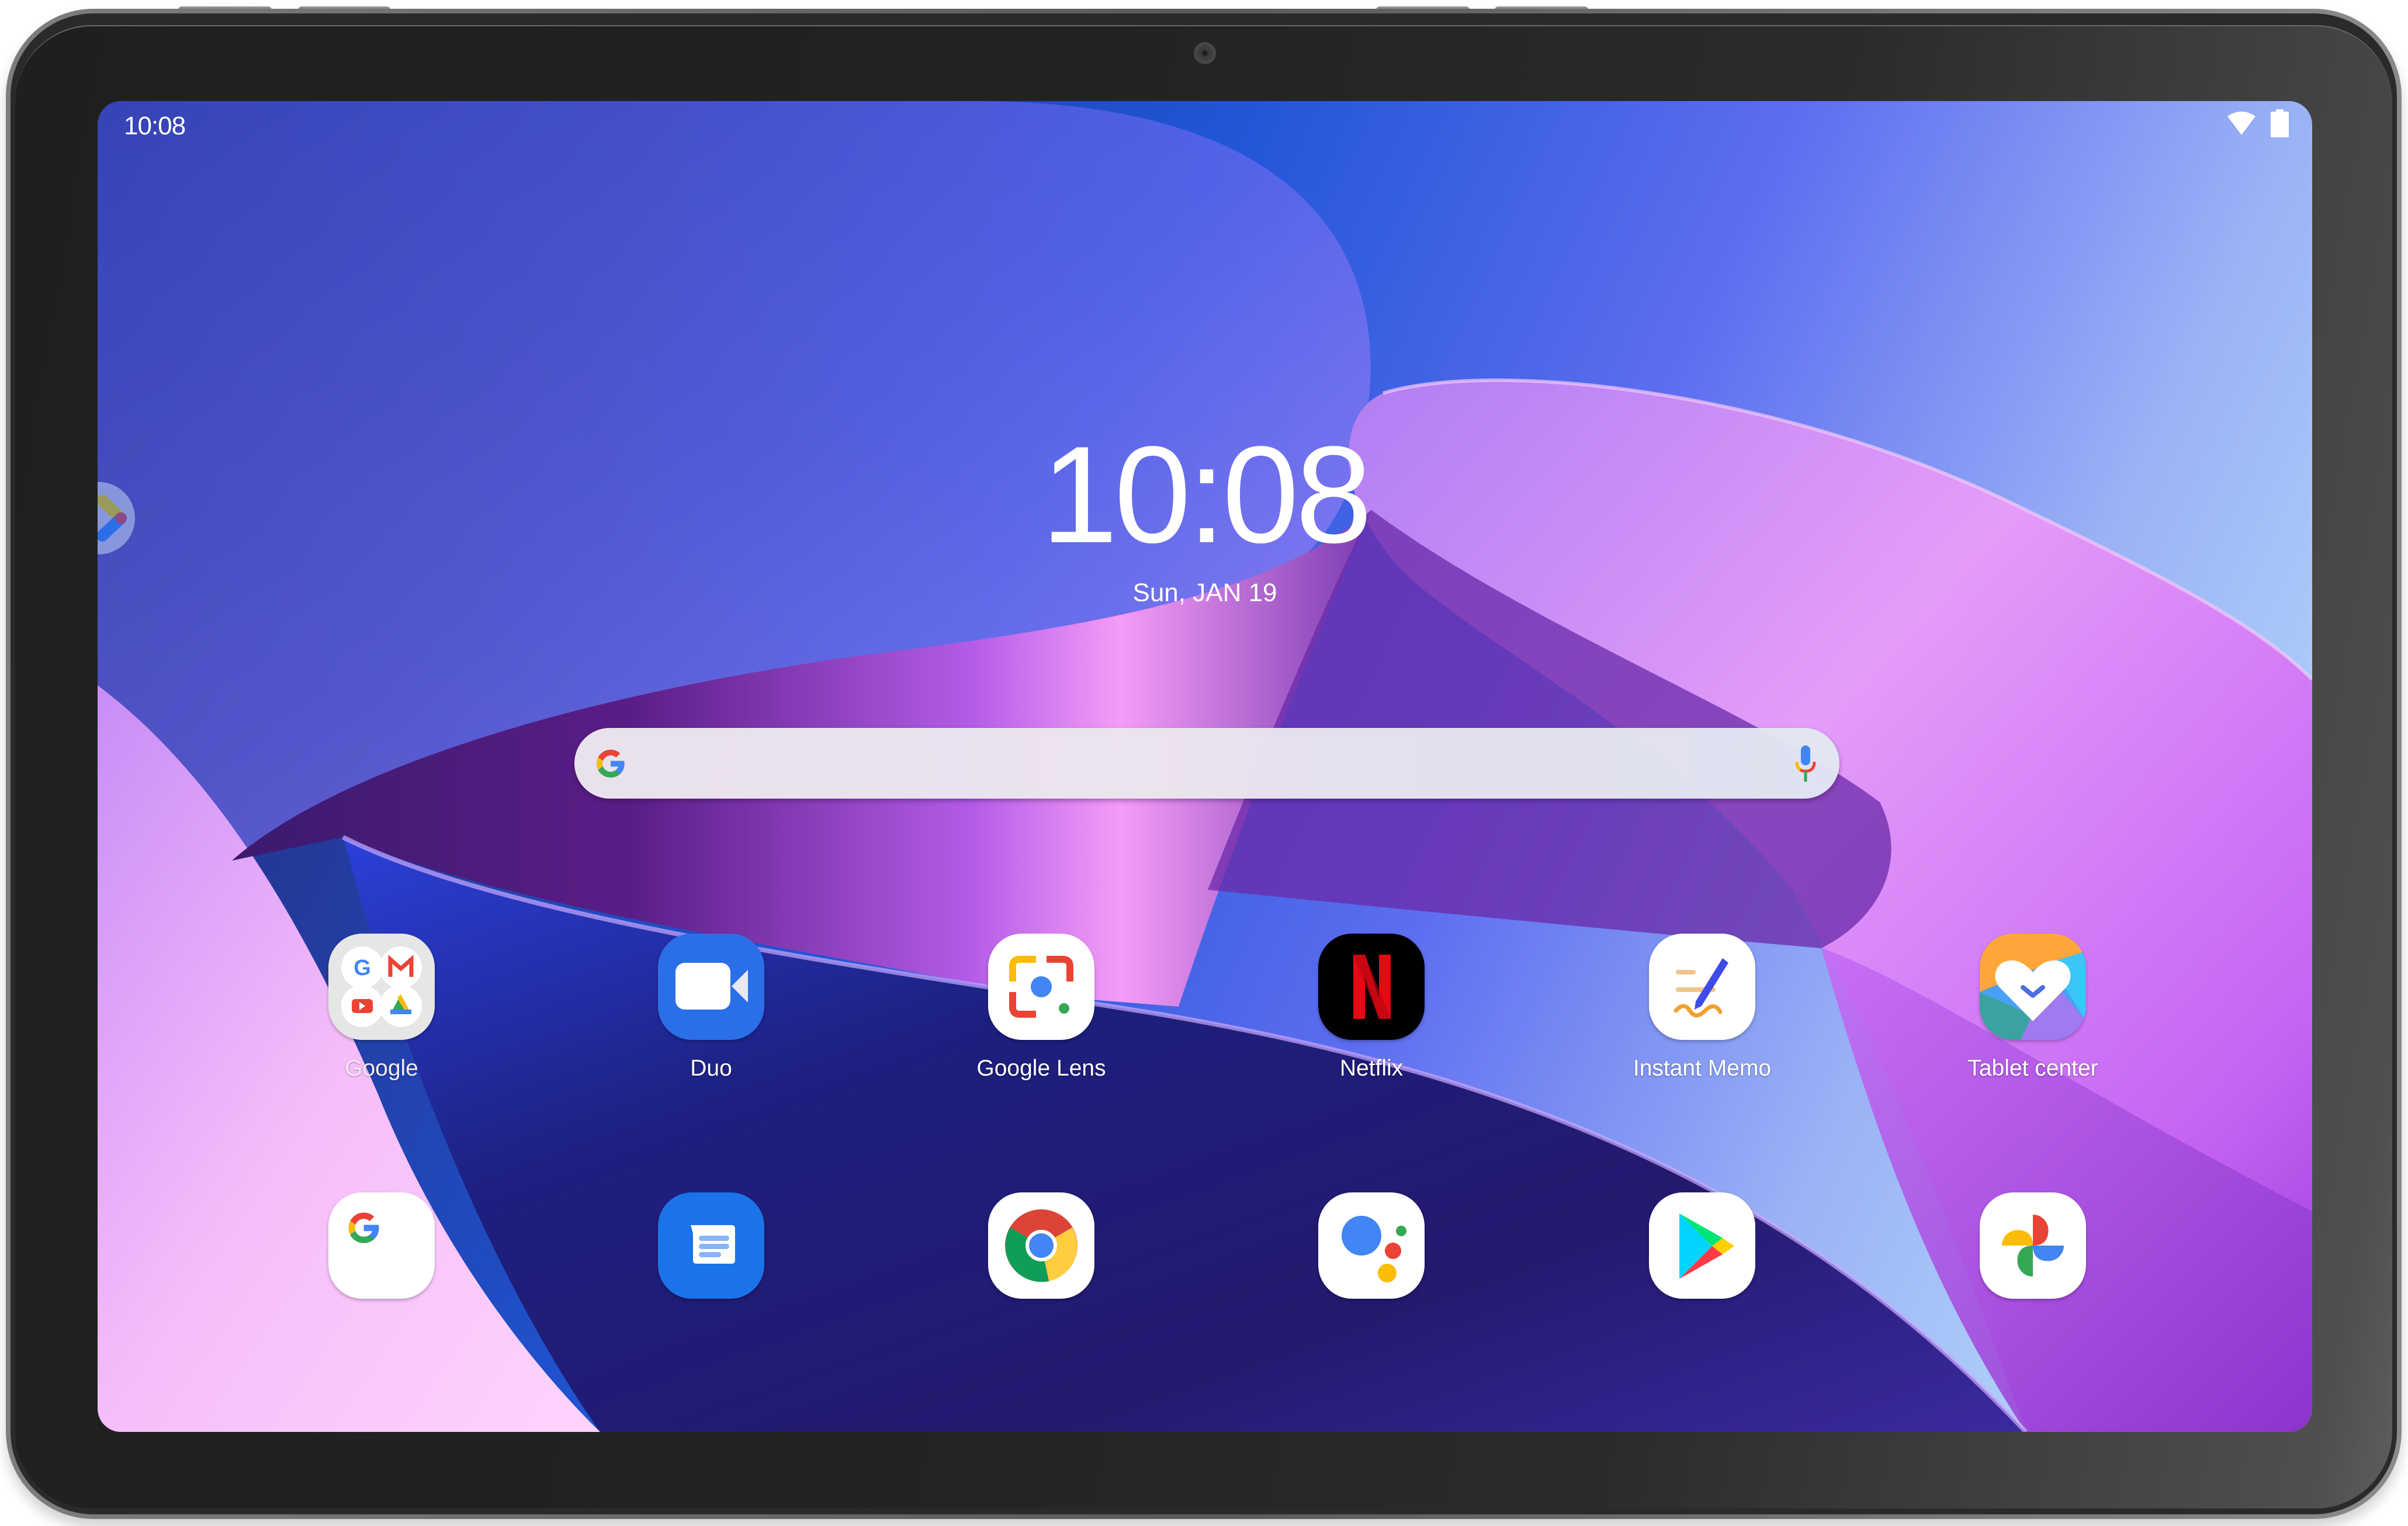  What do you see at coordinates (362, 968) in the screenshot?
I see `svg-text: G` at bounding box center [362, 968].